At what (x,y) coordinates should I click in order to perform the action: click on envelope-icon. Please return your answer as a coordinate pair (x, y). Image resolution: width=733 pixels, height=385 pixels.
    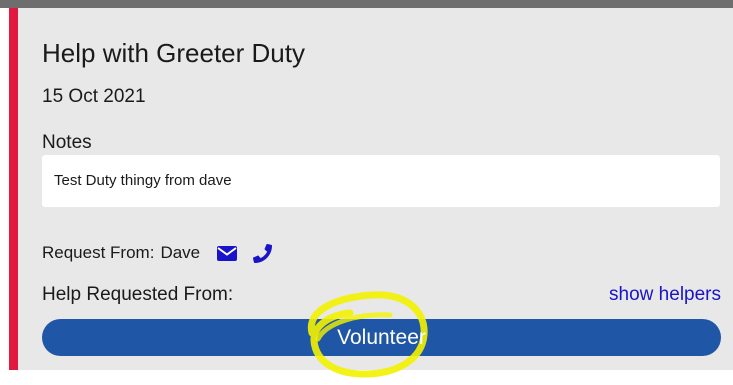
    Looking at the image, I should click on (227, 253).